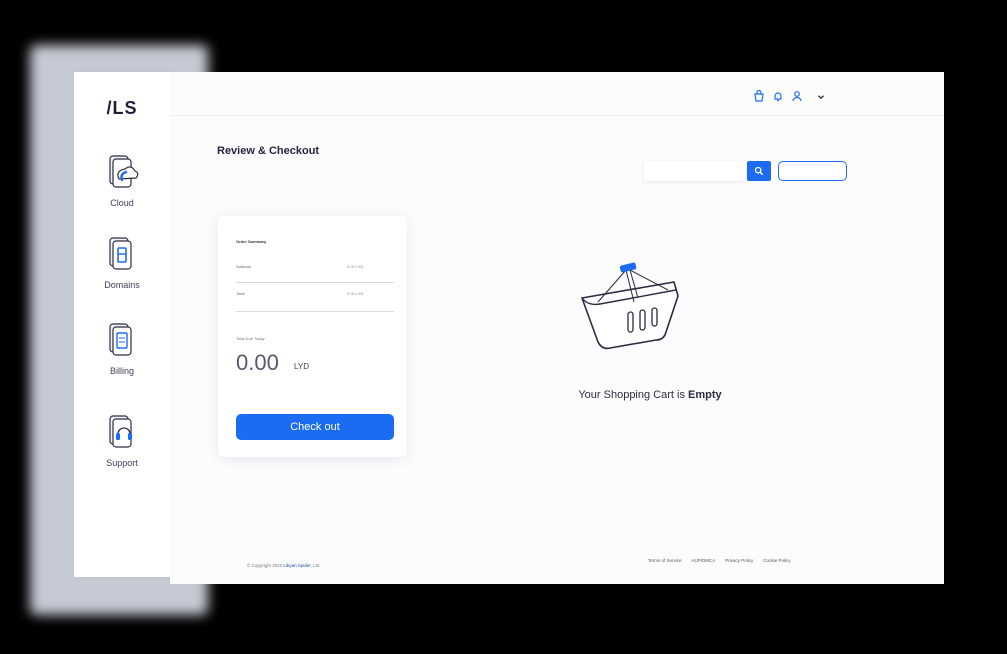 The width and height of the screenshot is (1007, 654). Describe the element at coordinates (665, 560) in the screenshot. I see `footer-link-terms: Terms of Service` at that location.